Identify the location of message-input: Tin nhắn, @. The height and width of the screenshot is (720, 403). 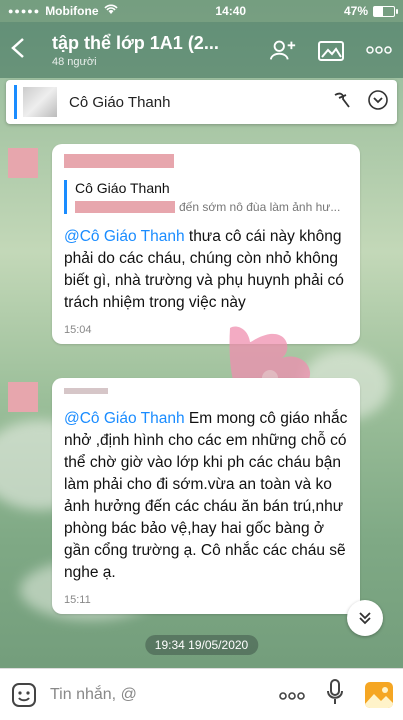
(158, 695).